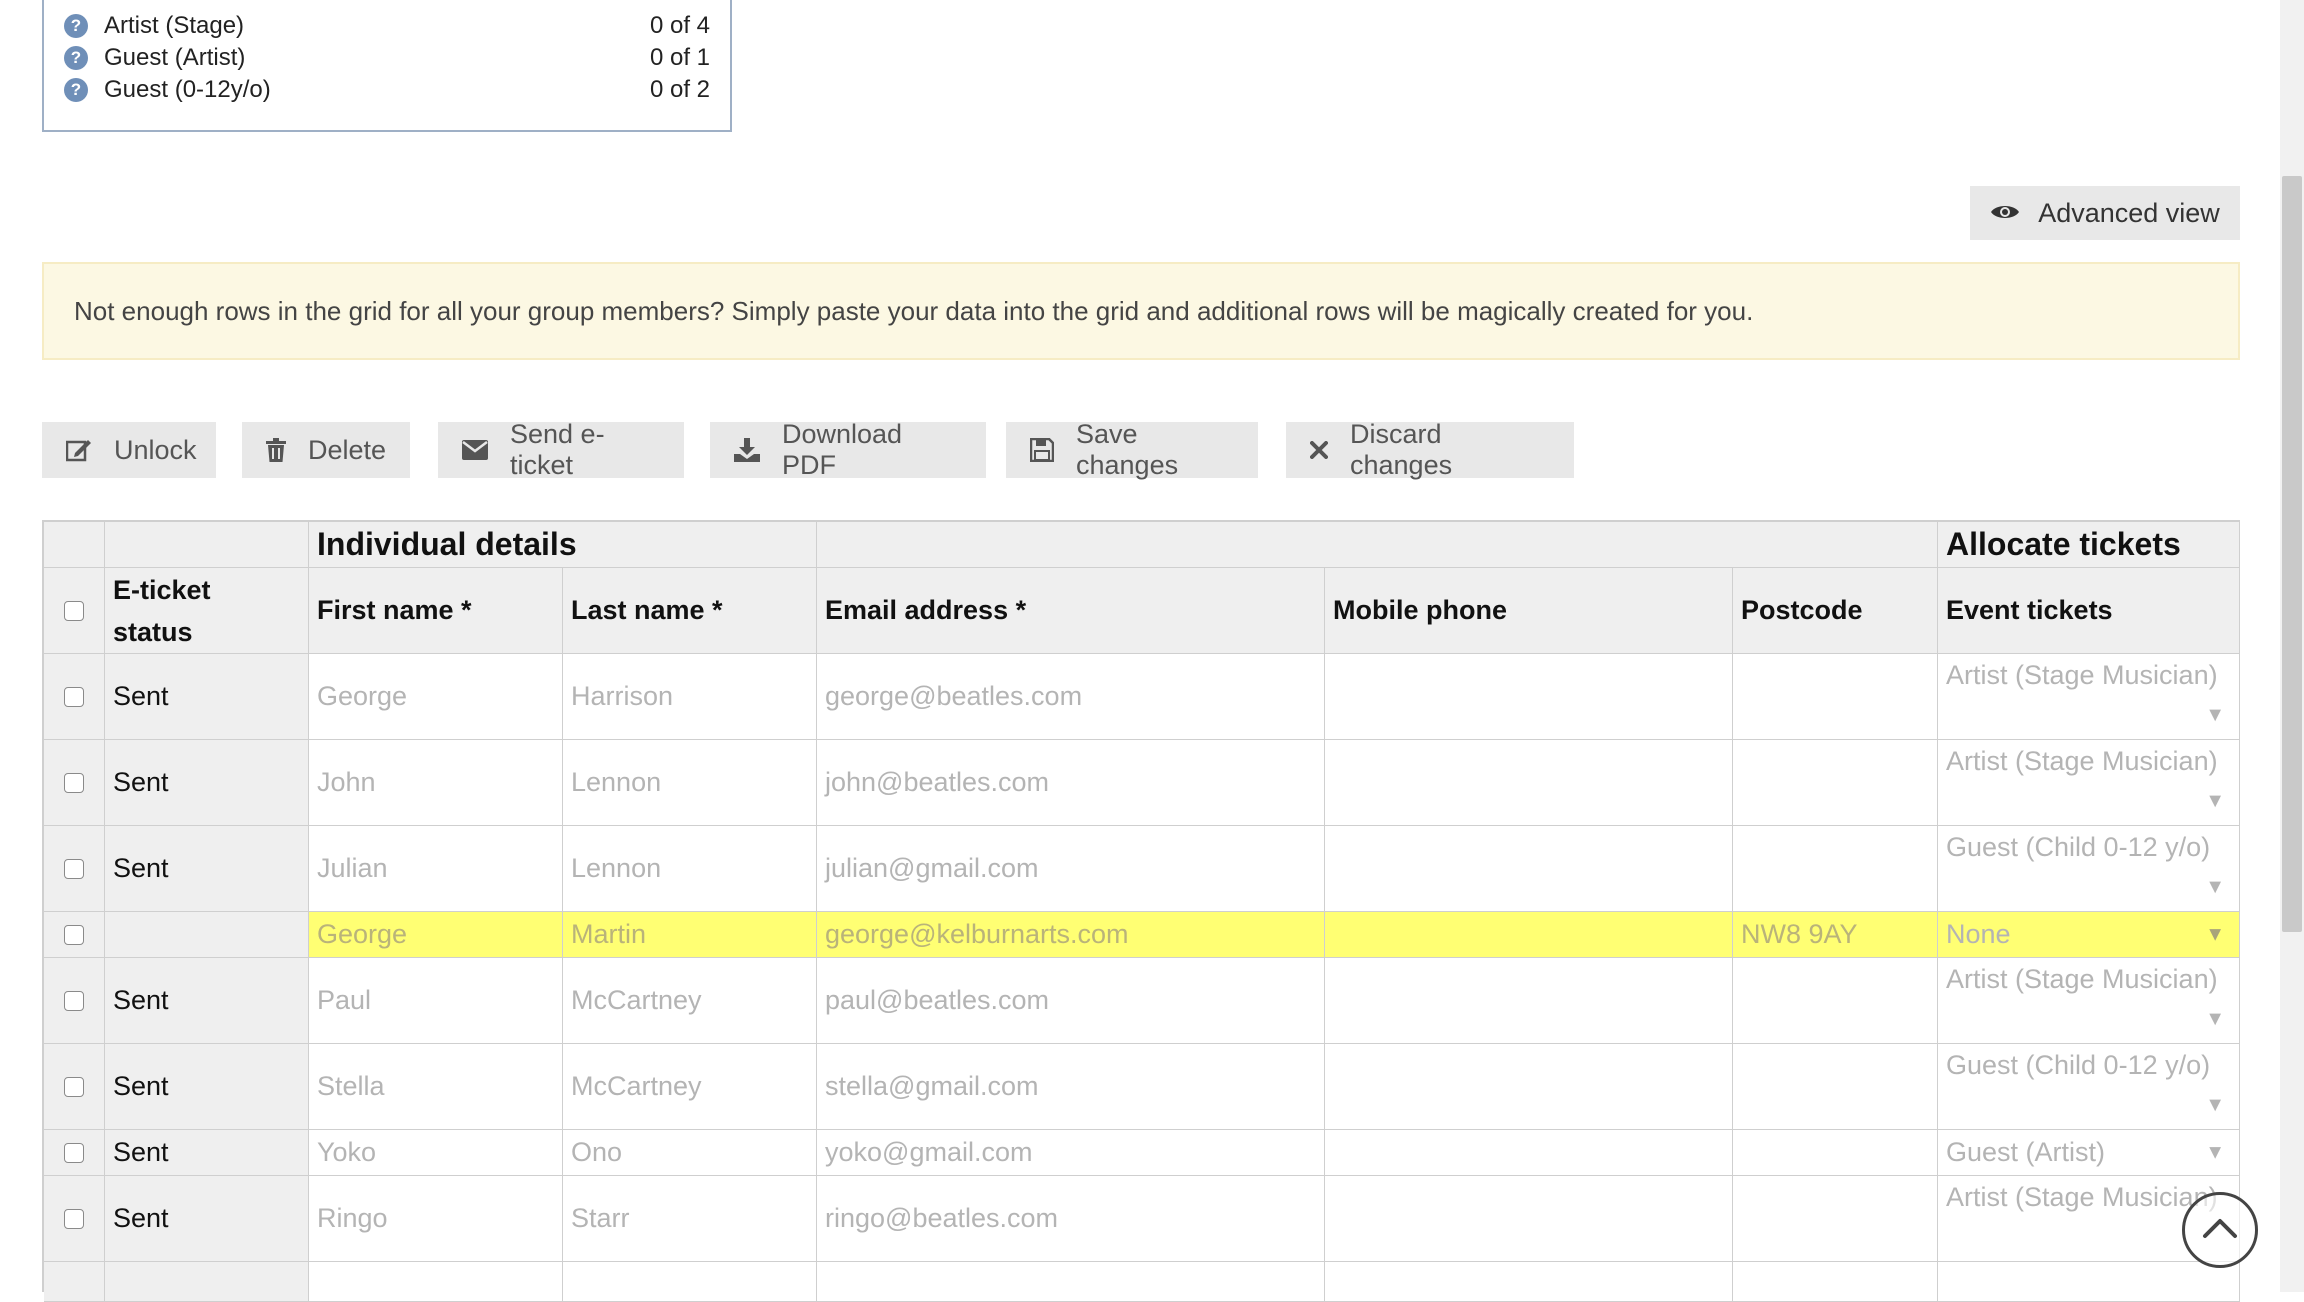 The width and height of the screenshot is (2304, 1302). Describe the element at coordinates (1071, 697) in the screenshot. I see `email-cell: george@beatles.com` at that location.